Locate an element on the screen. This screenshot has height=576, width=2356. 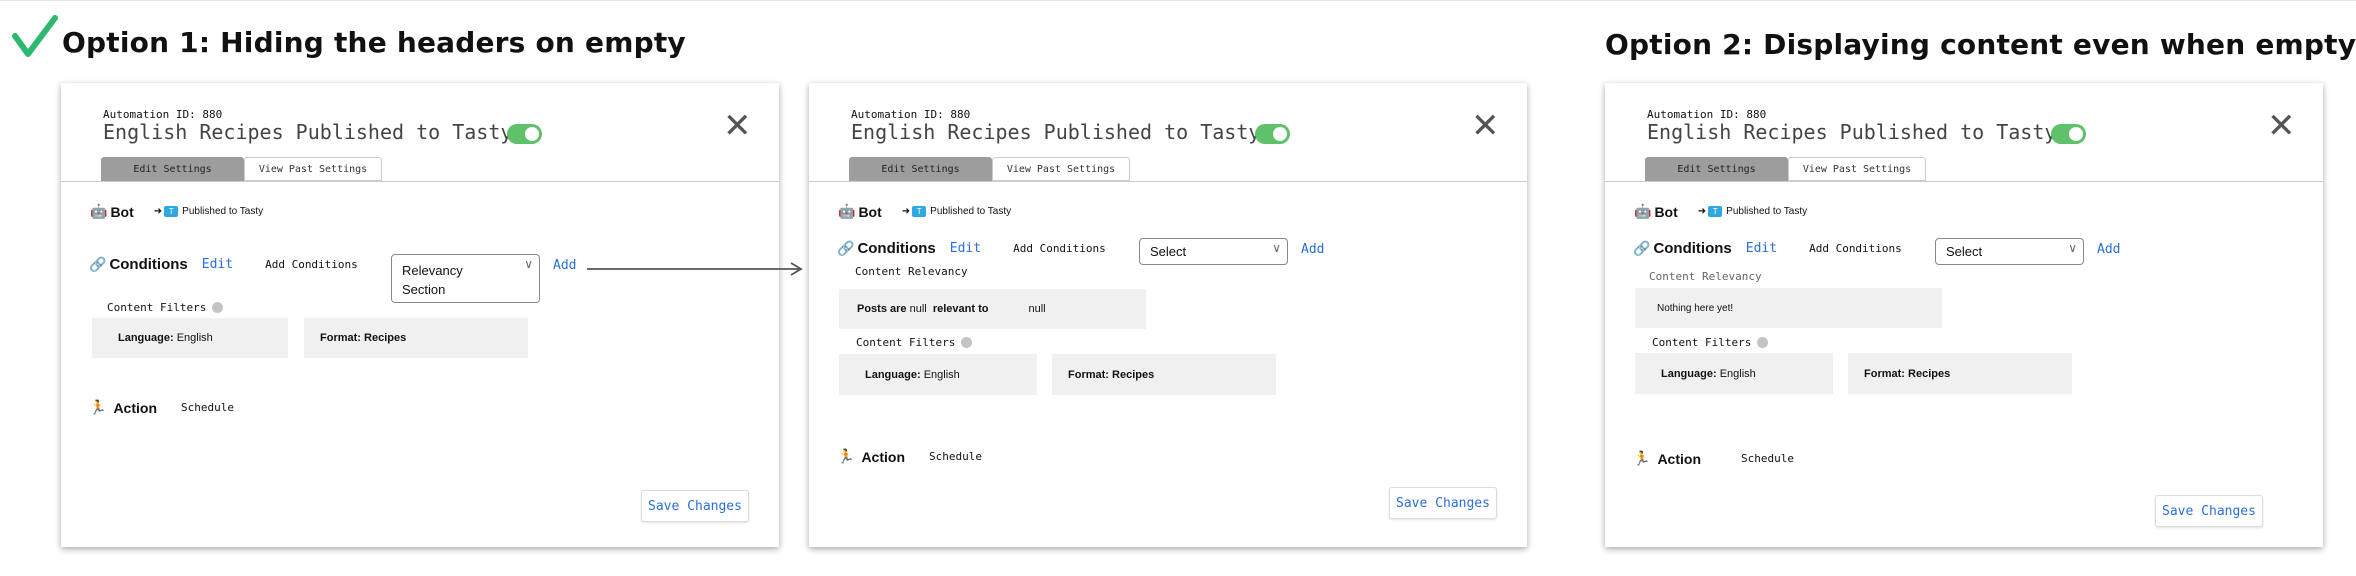
empty-state-text: Nothing here yet! is located at coordinates (1695, 308).